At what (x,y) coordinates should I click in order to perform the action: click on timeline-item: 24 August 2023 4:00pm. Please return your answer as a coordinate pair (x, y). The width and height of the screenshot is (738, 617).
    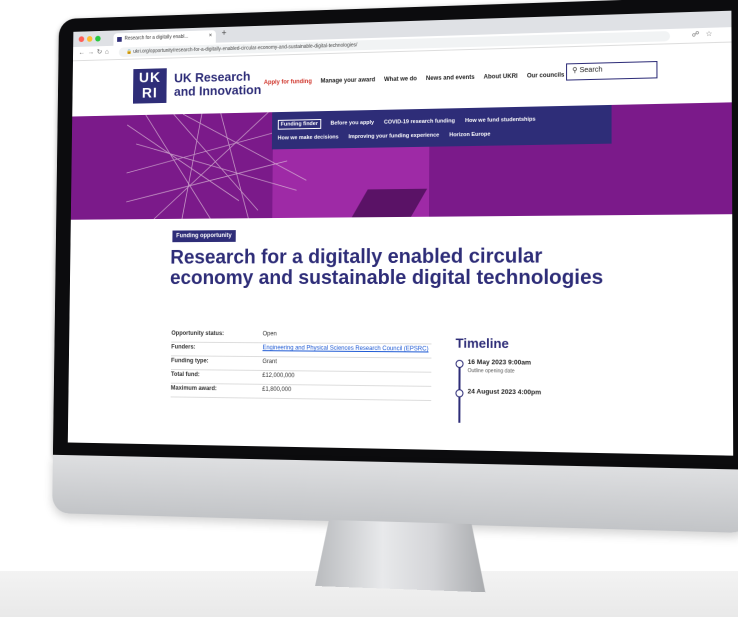
    Looking at the image, I should click on (527, 393).